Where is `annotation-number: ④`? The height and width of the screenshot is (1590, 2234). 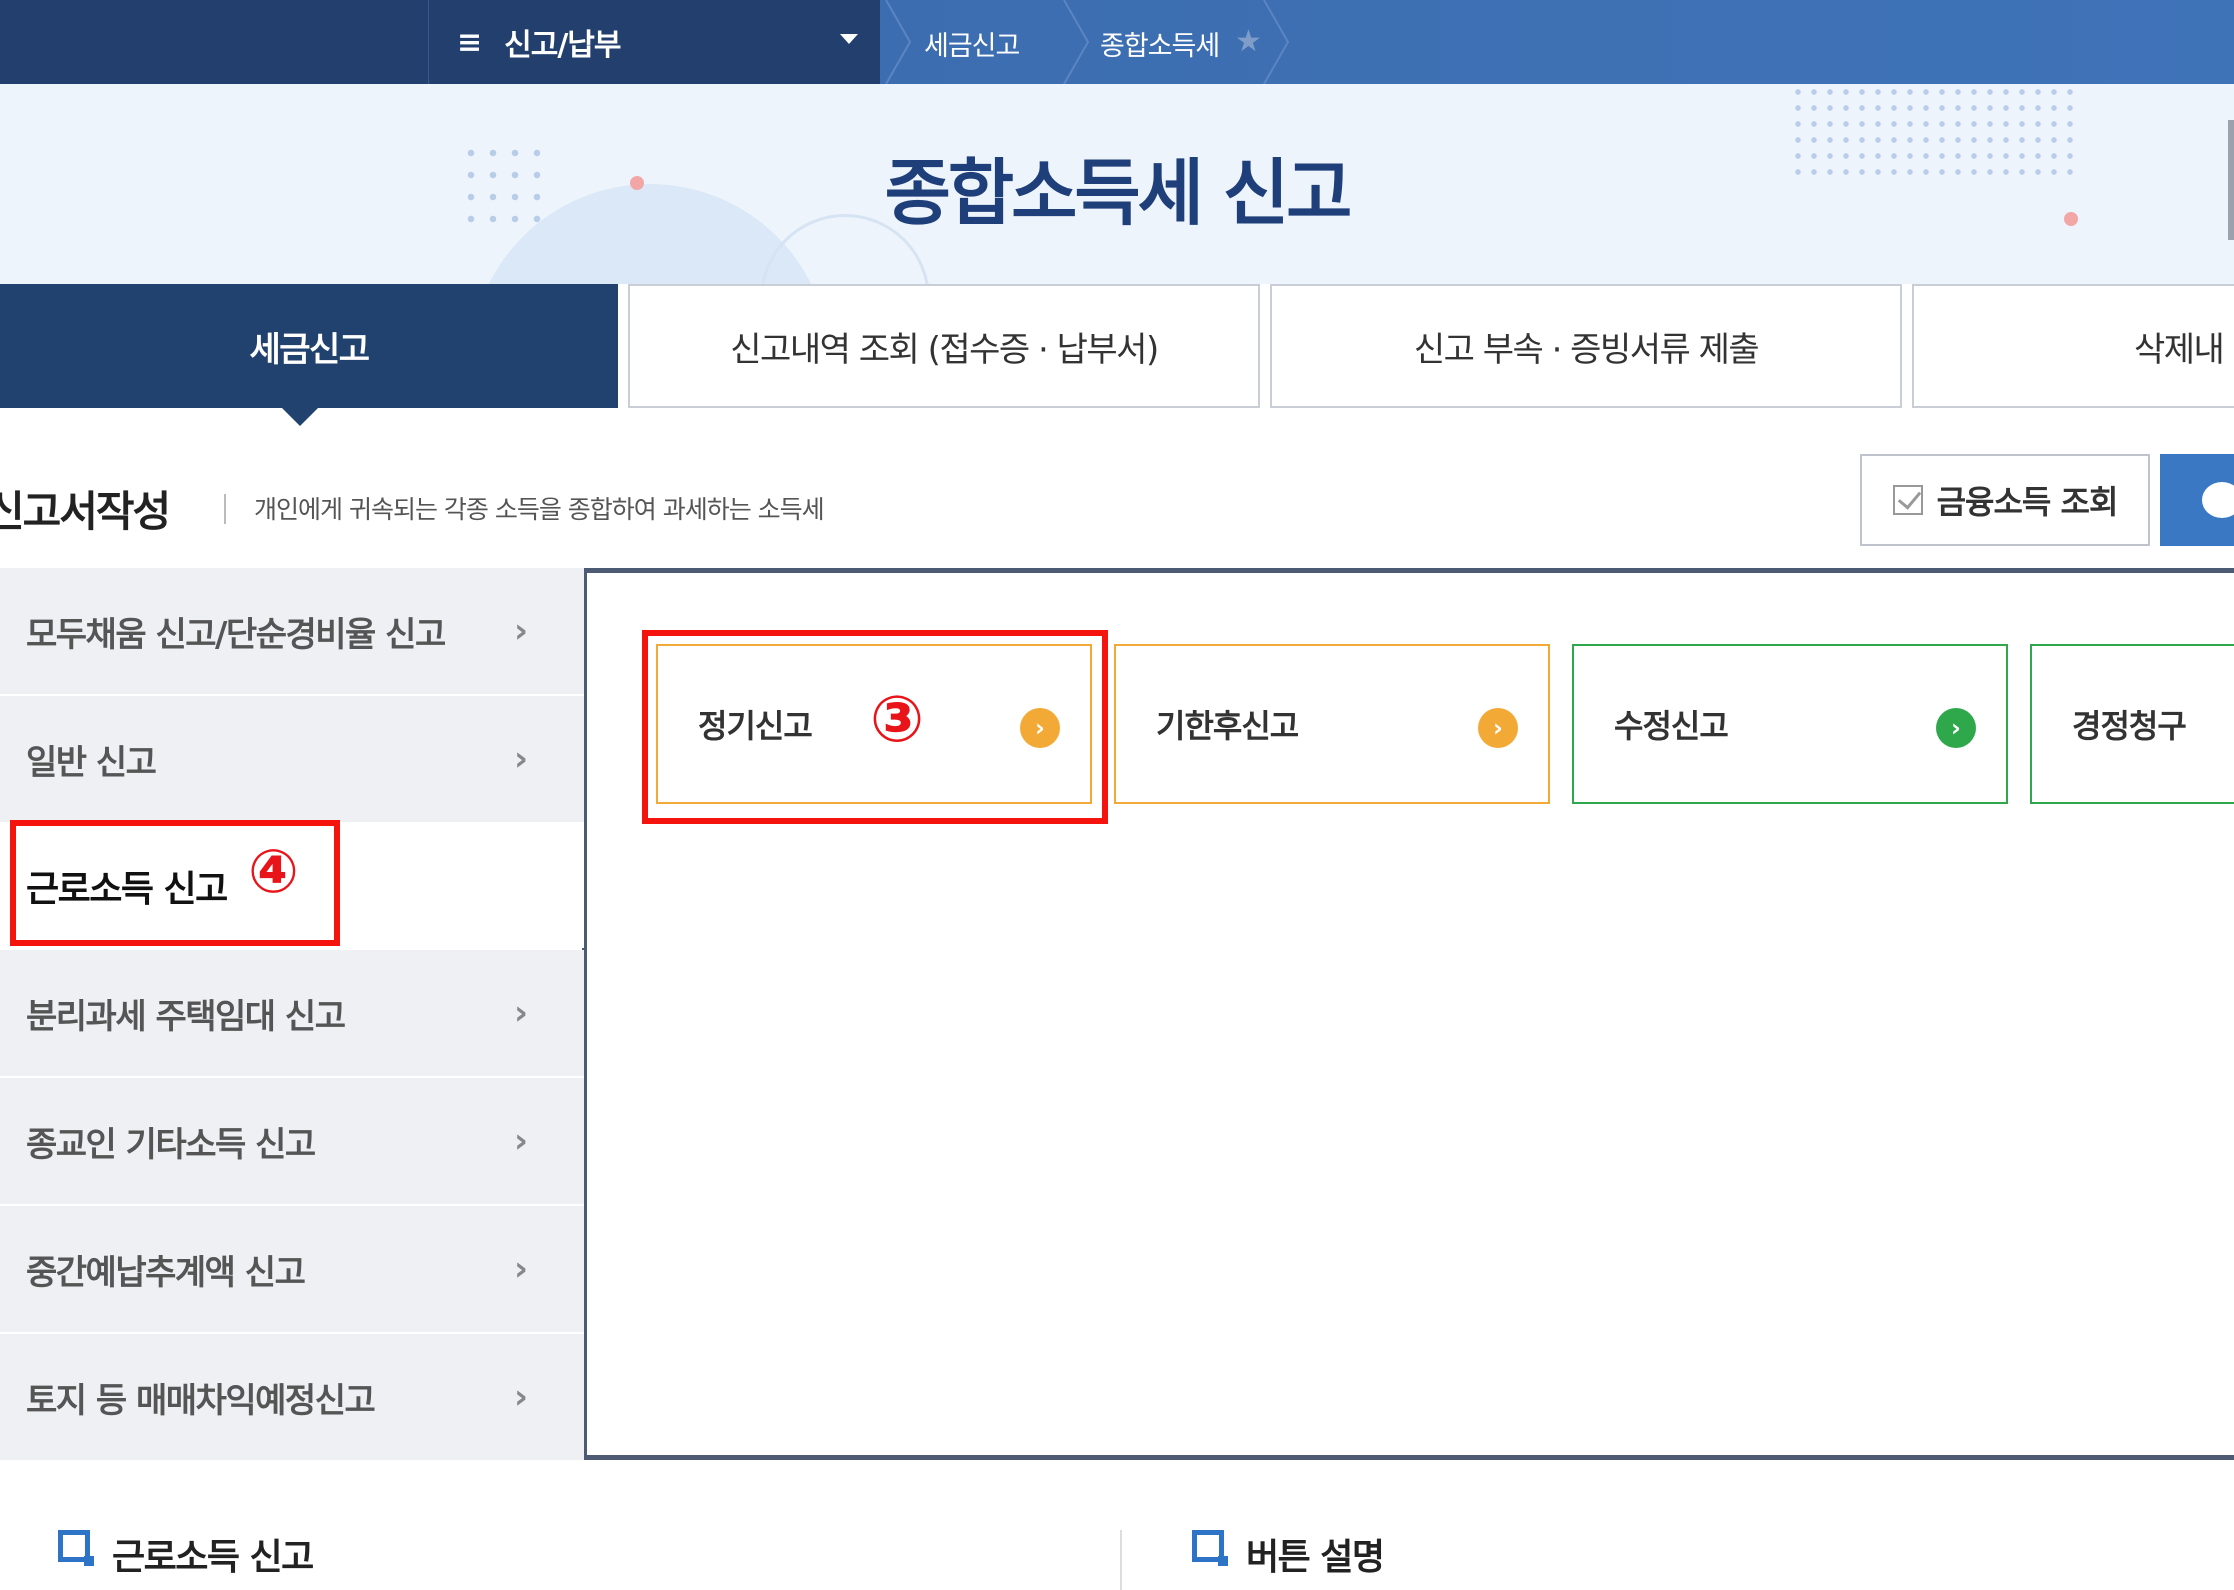 annotation-number: ④ is located at coordinates (273, 872).